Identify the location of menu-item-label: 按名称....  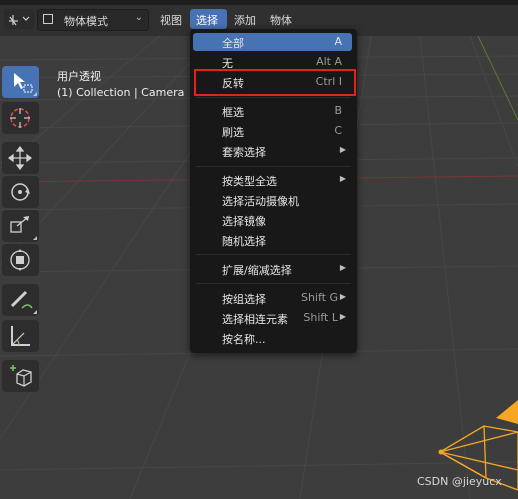
(244, 339).